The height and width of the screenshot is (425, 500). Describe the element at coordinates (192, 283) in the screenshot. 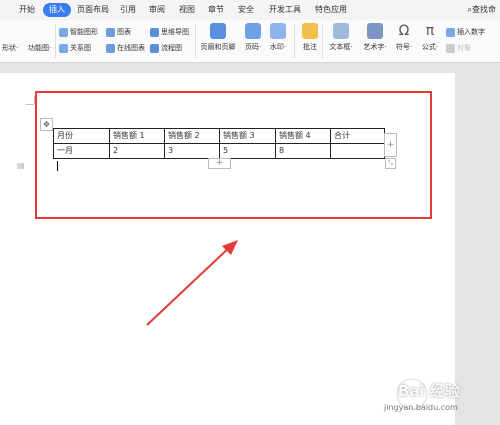

I see `annotation-arrow` at that location.